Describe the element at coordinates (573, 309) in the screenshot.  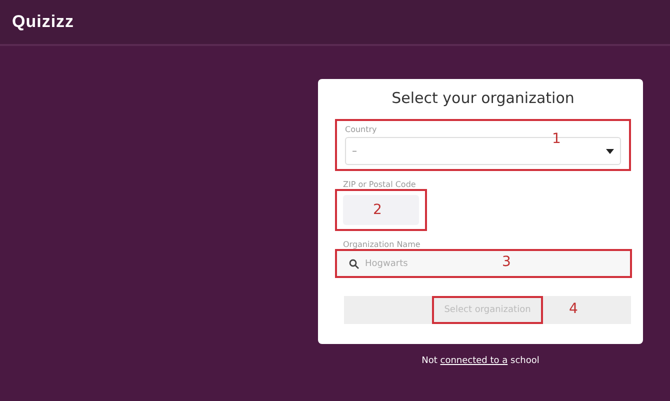
I see `annotation-number: 4` at that location.